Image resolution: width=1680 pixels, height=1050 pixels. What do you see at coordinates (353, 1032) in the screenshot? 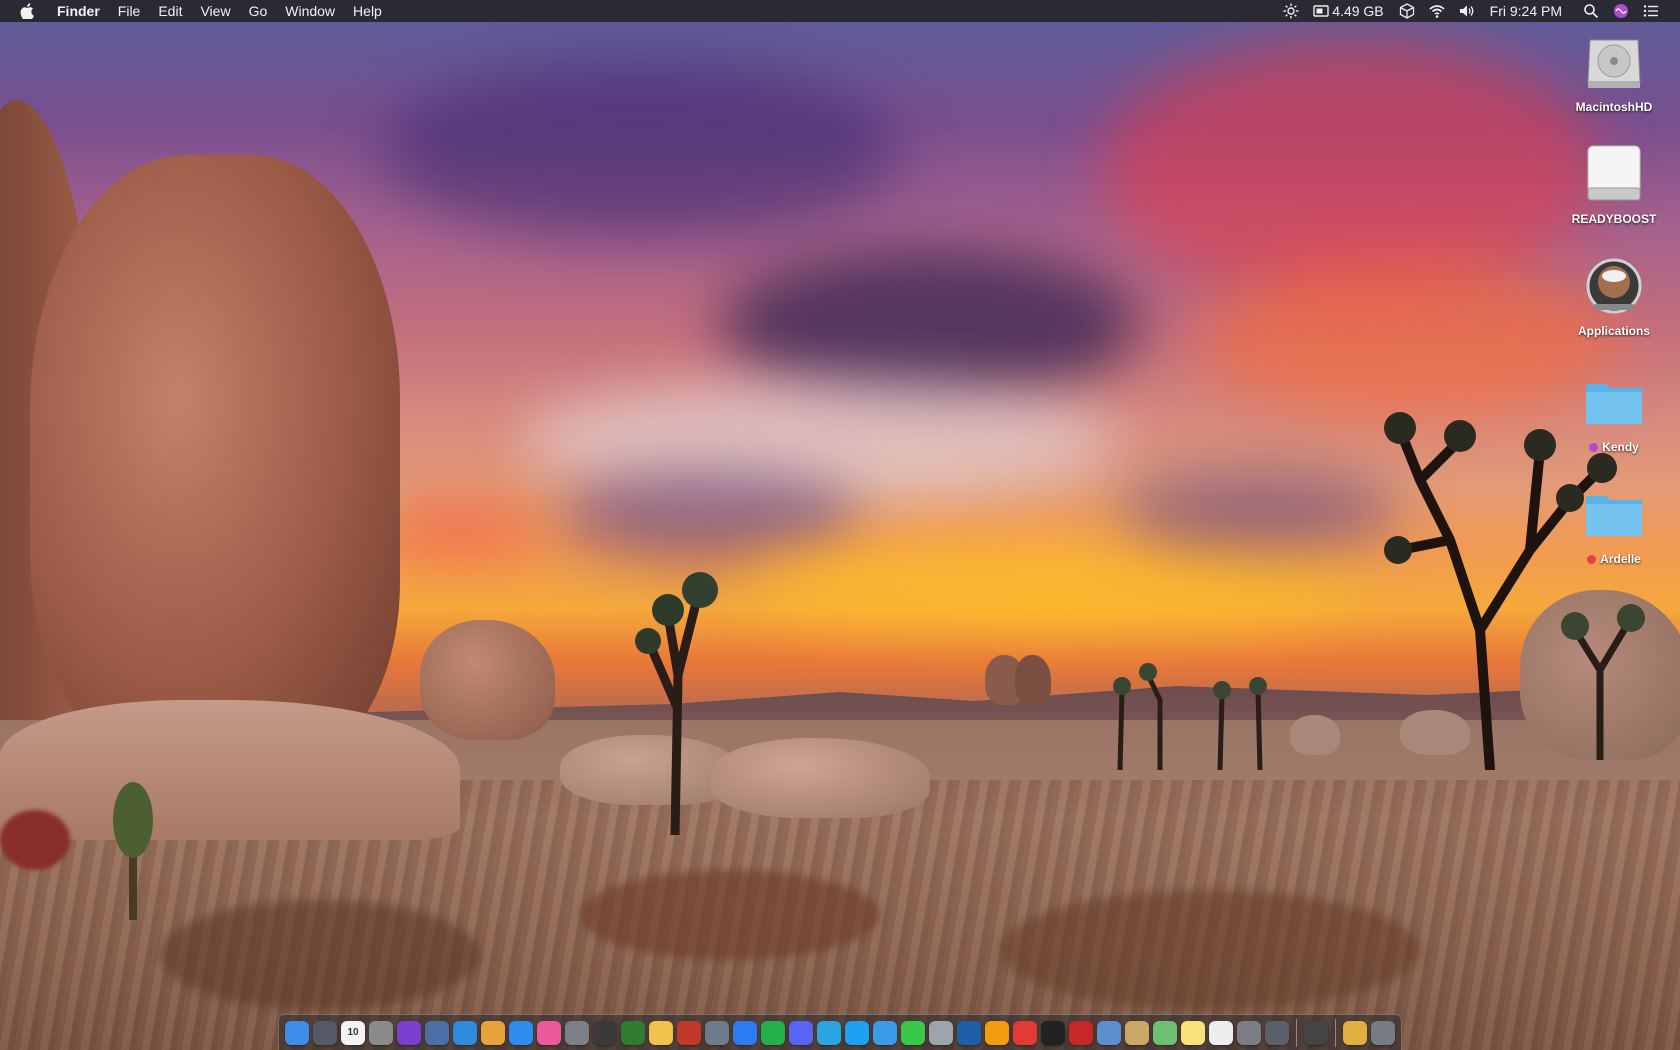
I see `dock-calendar-icon: 10` at bounding box center [353, 1032].